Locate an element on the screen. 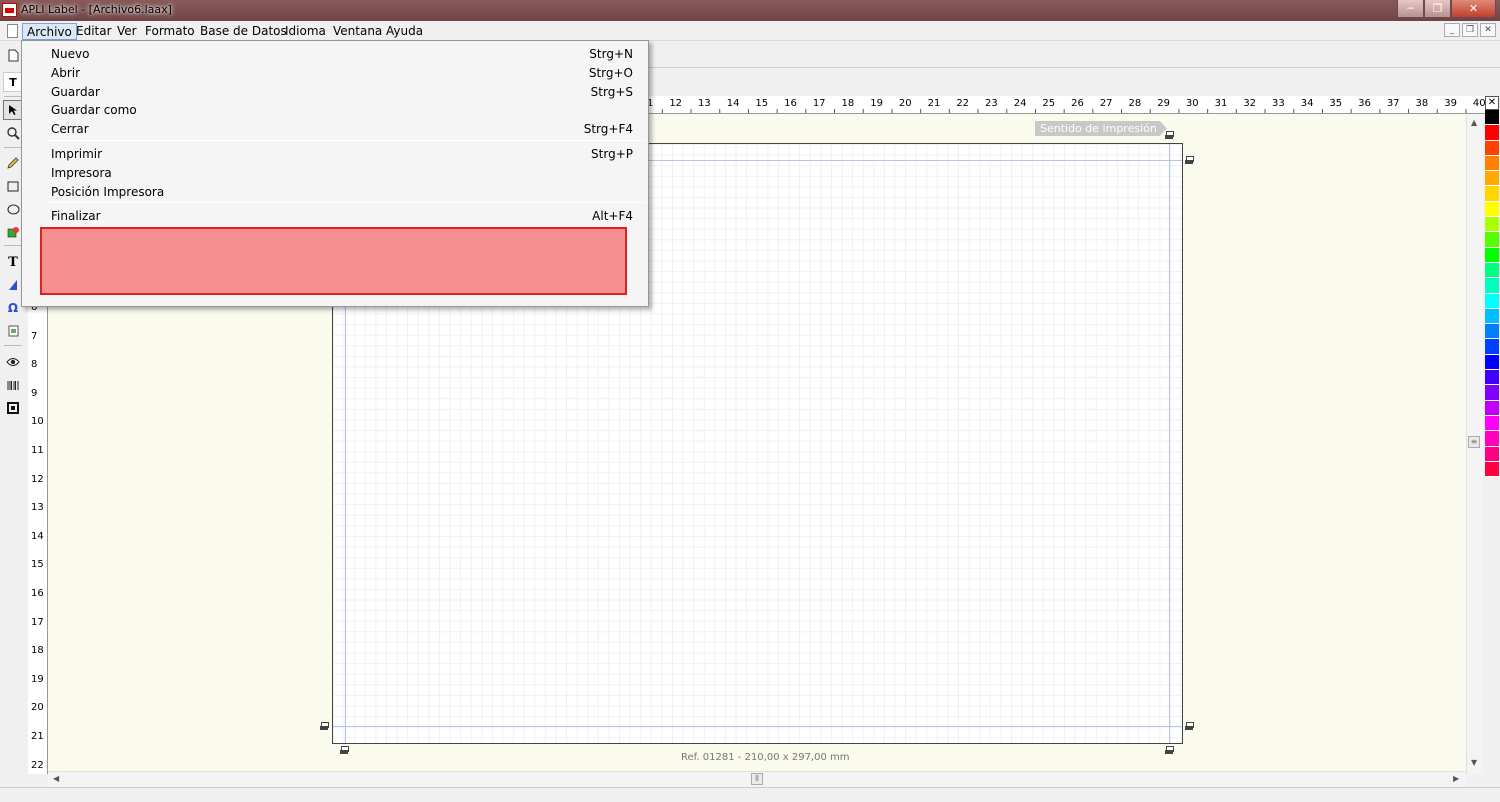 The width and height of the screenshot is (1500, 802). menu-item-shortcut: Strg+F4 is located at coordinates (608, 129).